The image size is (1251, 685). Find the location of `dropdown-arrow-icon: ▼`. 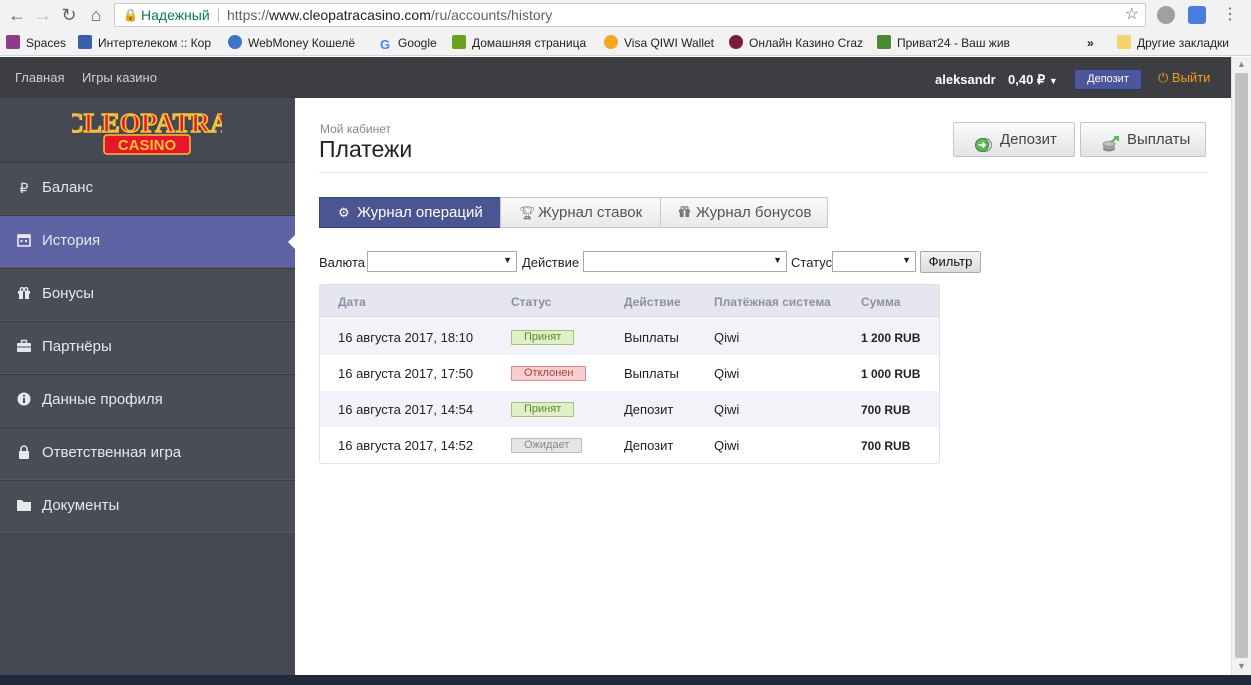

dropdown-arrow-icon: ▼ is located at coordinates (507, 260).